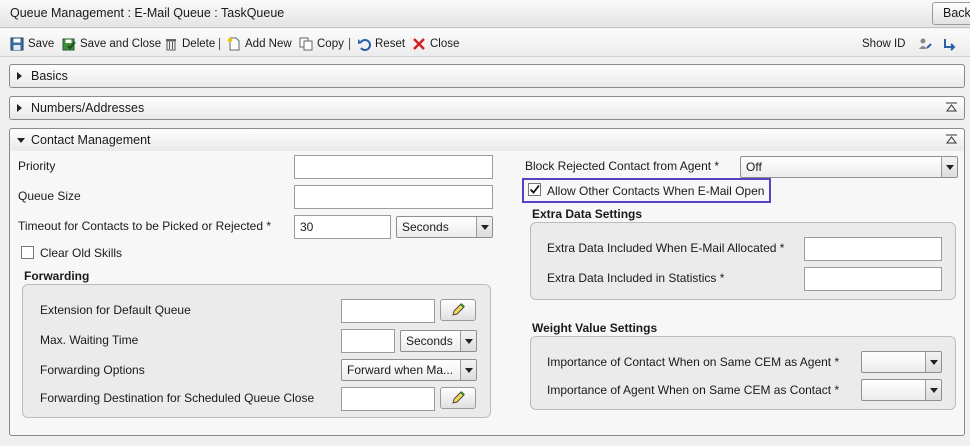 The image size is (970, 446). What do you see at coordinates (88, 108) in the screenshot?
I see `numbers-addresses-title: Numbers/Addresses` at bounding box center [88, 108].